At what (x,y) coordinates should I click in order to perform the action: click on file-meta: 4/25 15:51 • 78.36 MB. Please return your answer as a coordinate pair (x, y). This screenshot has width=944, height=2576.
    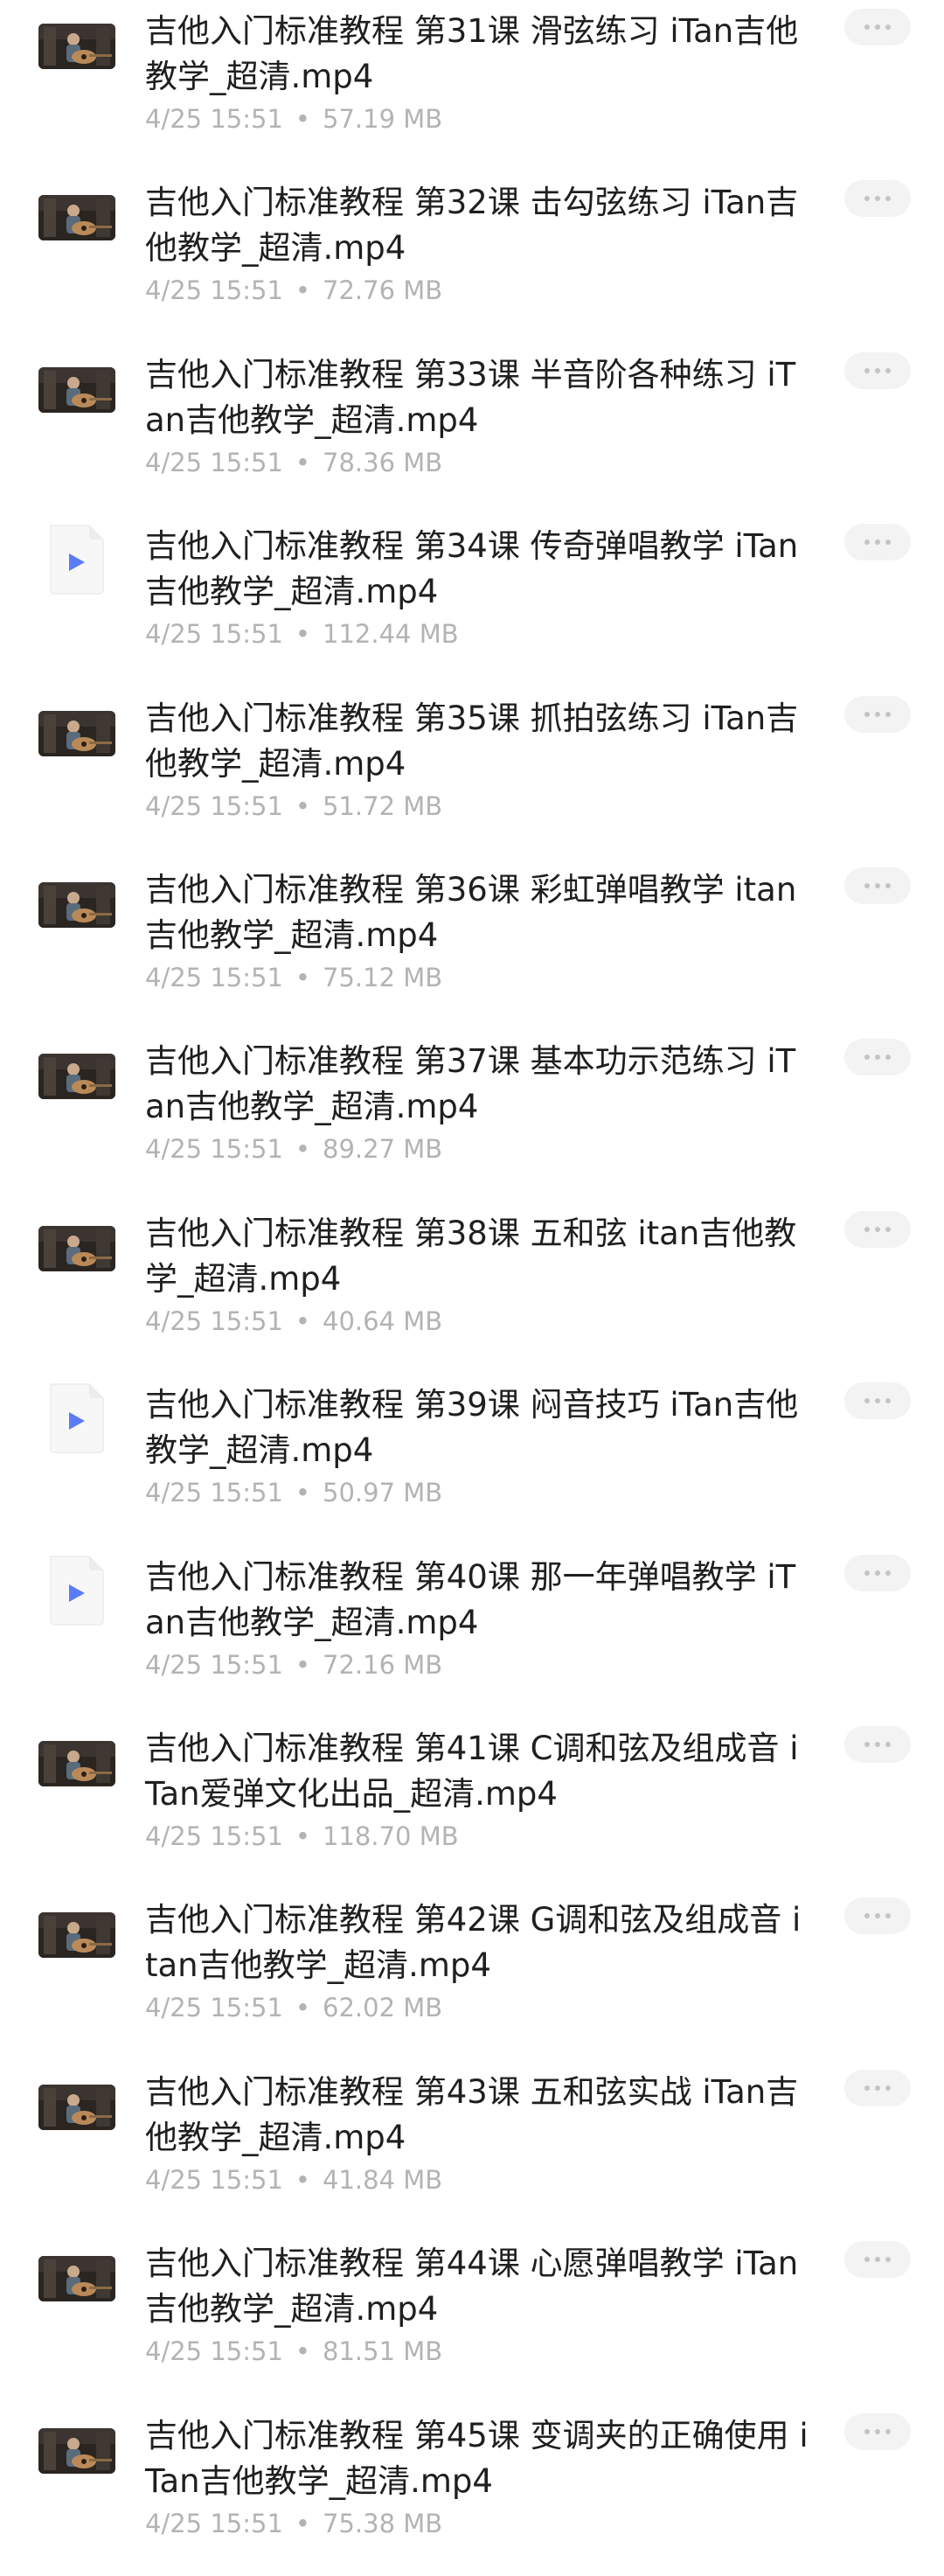
    Looking at the image, I should click on (294, 463).